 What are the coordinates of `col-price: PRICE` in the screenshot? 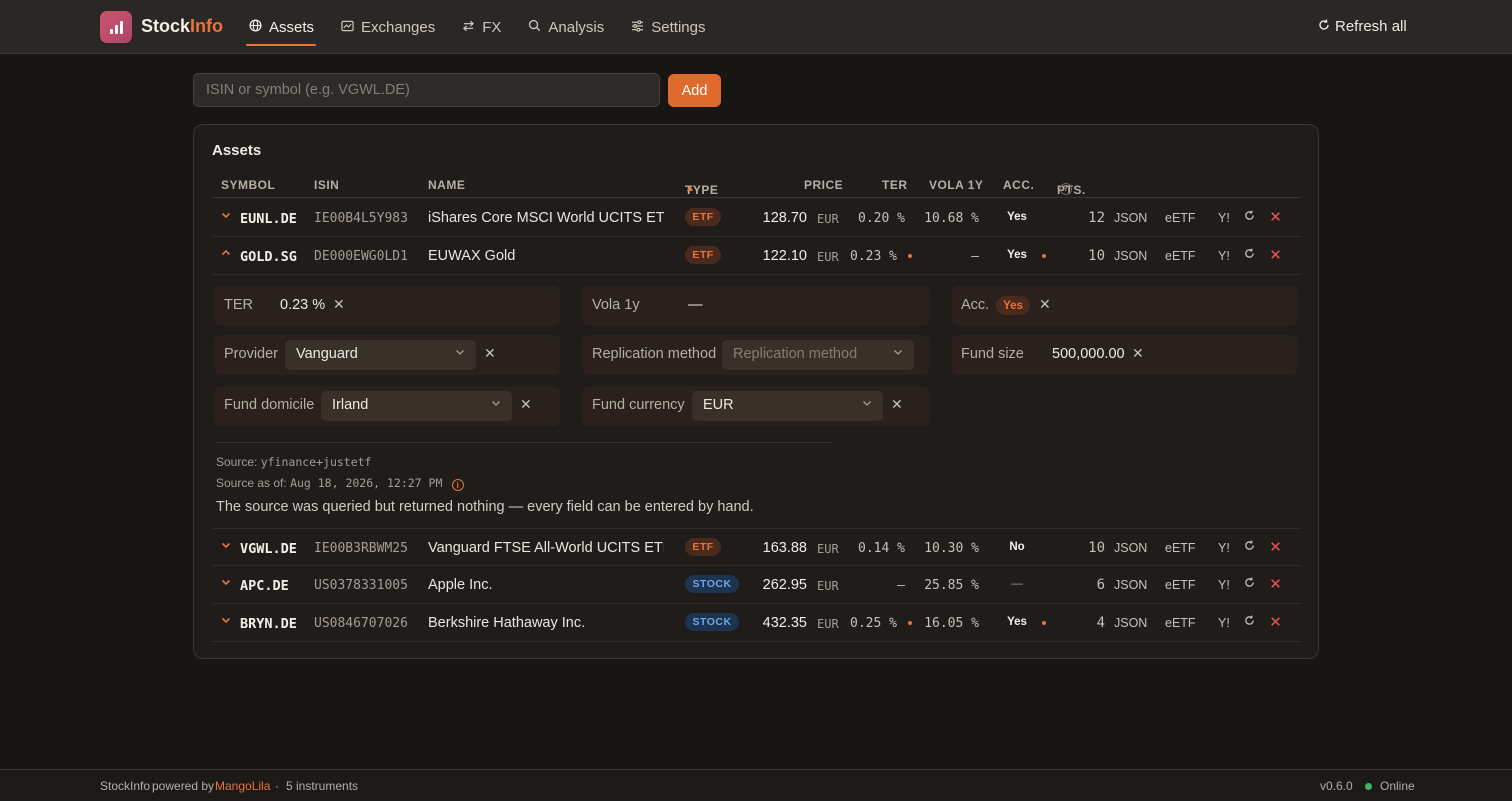 It's located at (823, 185).